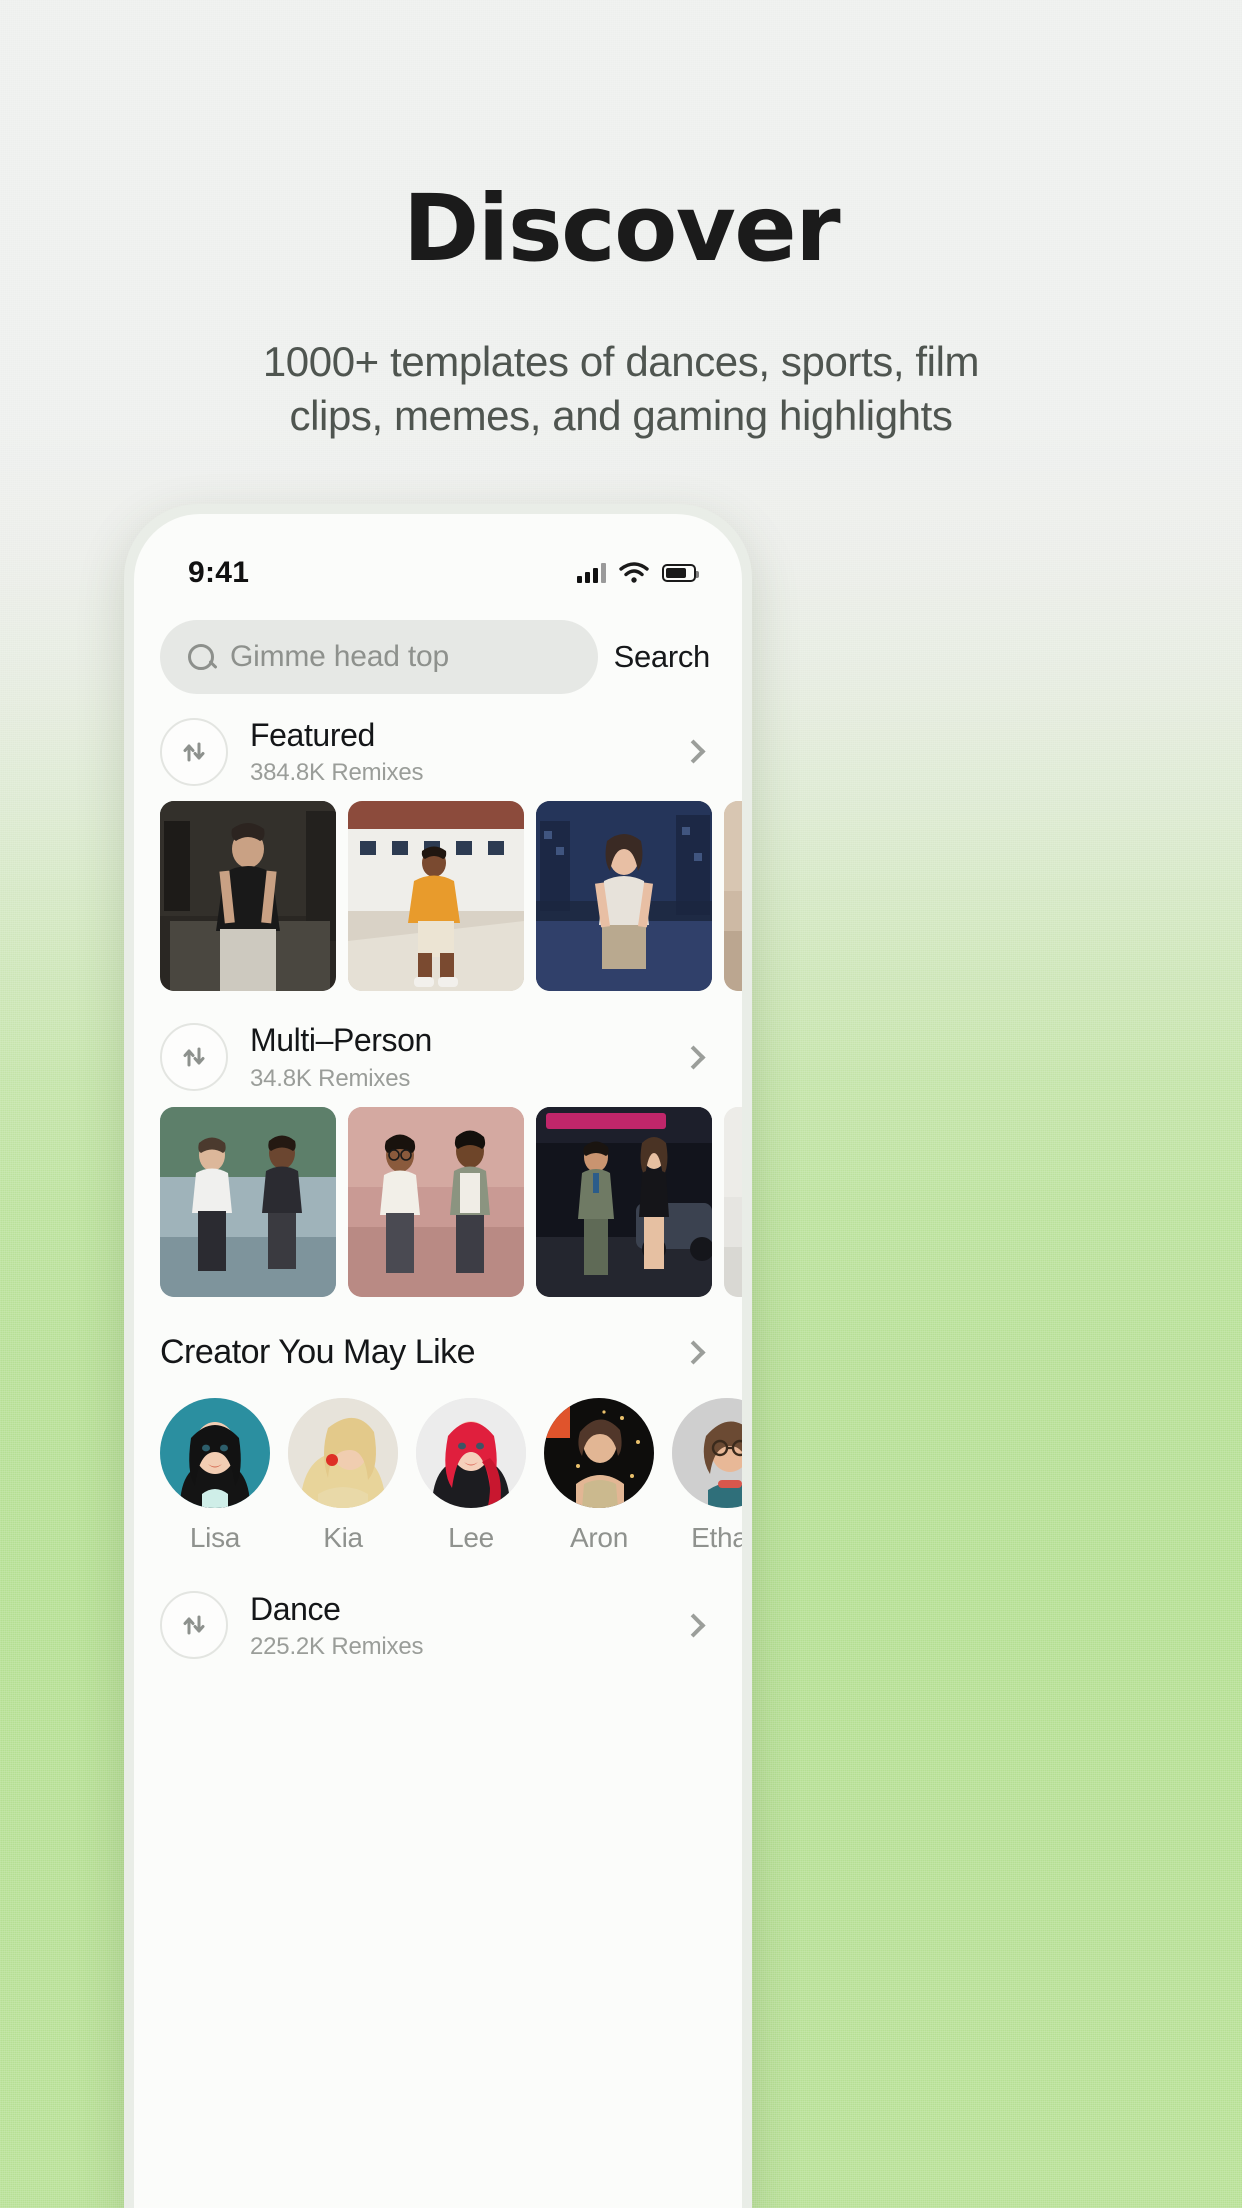 Image resolution: width=1242 pixels, height=2208 pixels. I want to click on creator-section-header: Creator You May Like, so click(438, 1334).